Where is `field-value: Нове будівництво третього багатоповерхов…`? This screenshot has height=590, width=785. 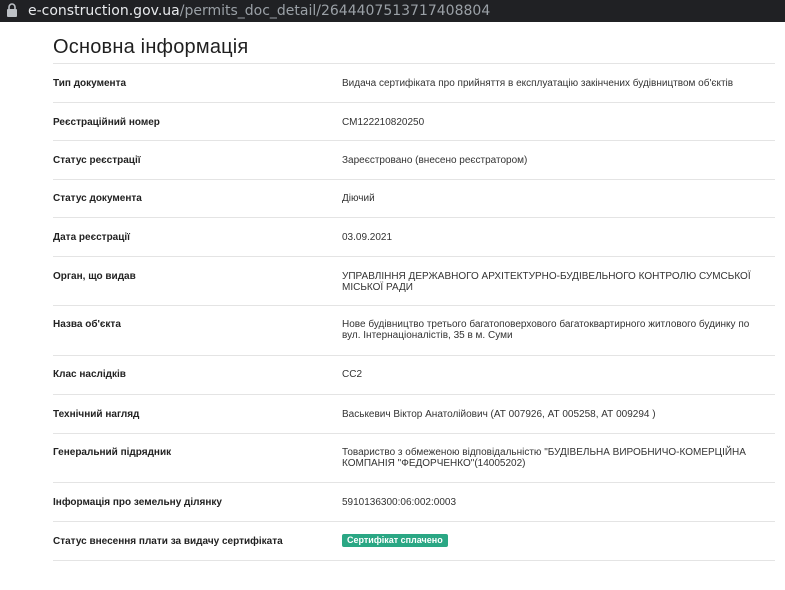
field-value: Нове будівництво третього багатоповерхов… is located at coordinates (546, 330).